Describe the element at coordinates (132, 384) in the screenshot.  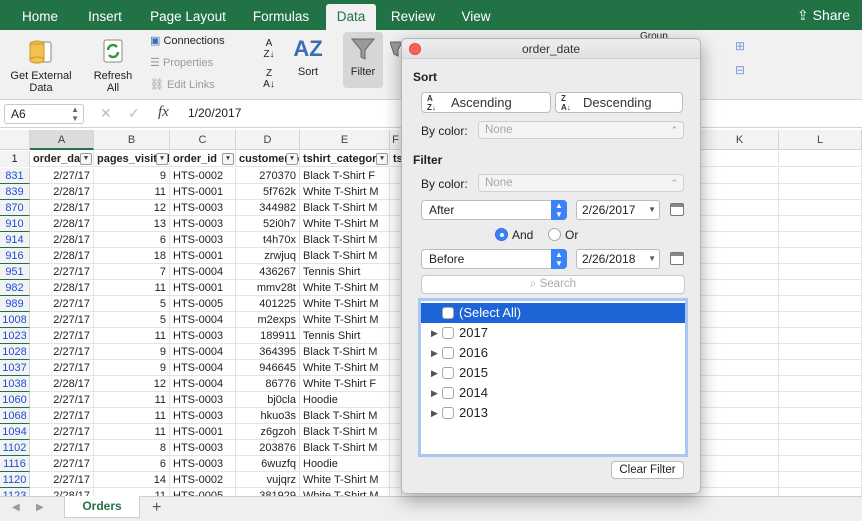
I see `table-cell: 12` at that location.